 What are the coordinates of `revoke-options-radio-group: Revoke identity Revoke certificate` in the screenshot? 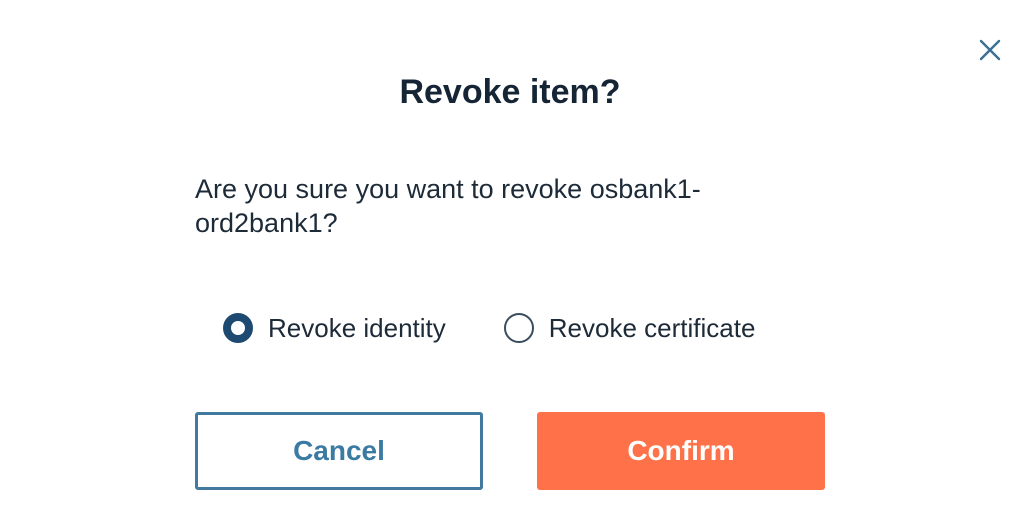 It's located at (489, 328).